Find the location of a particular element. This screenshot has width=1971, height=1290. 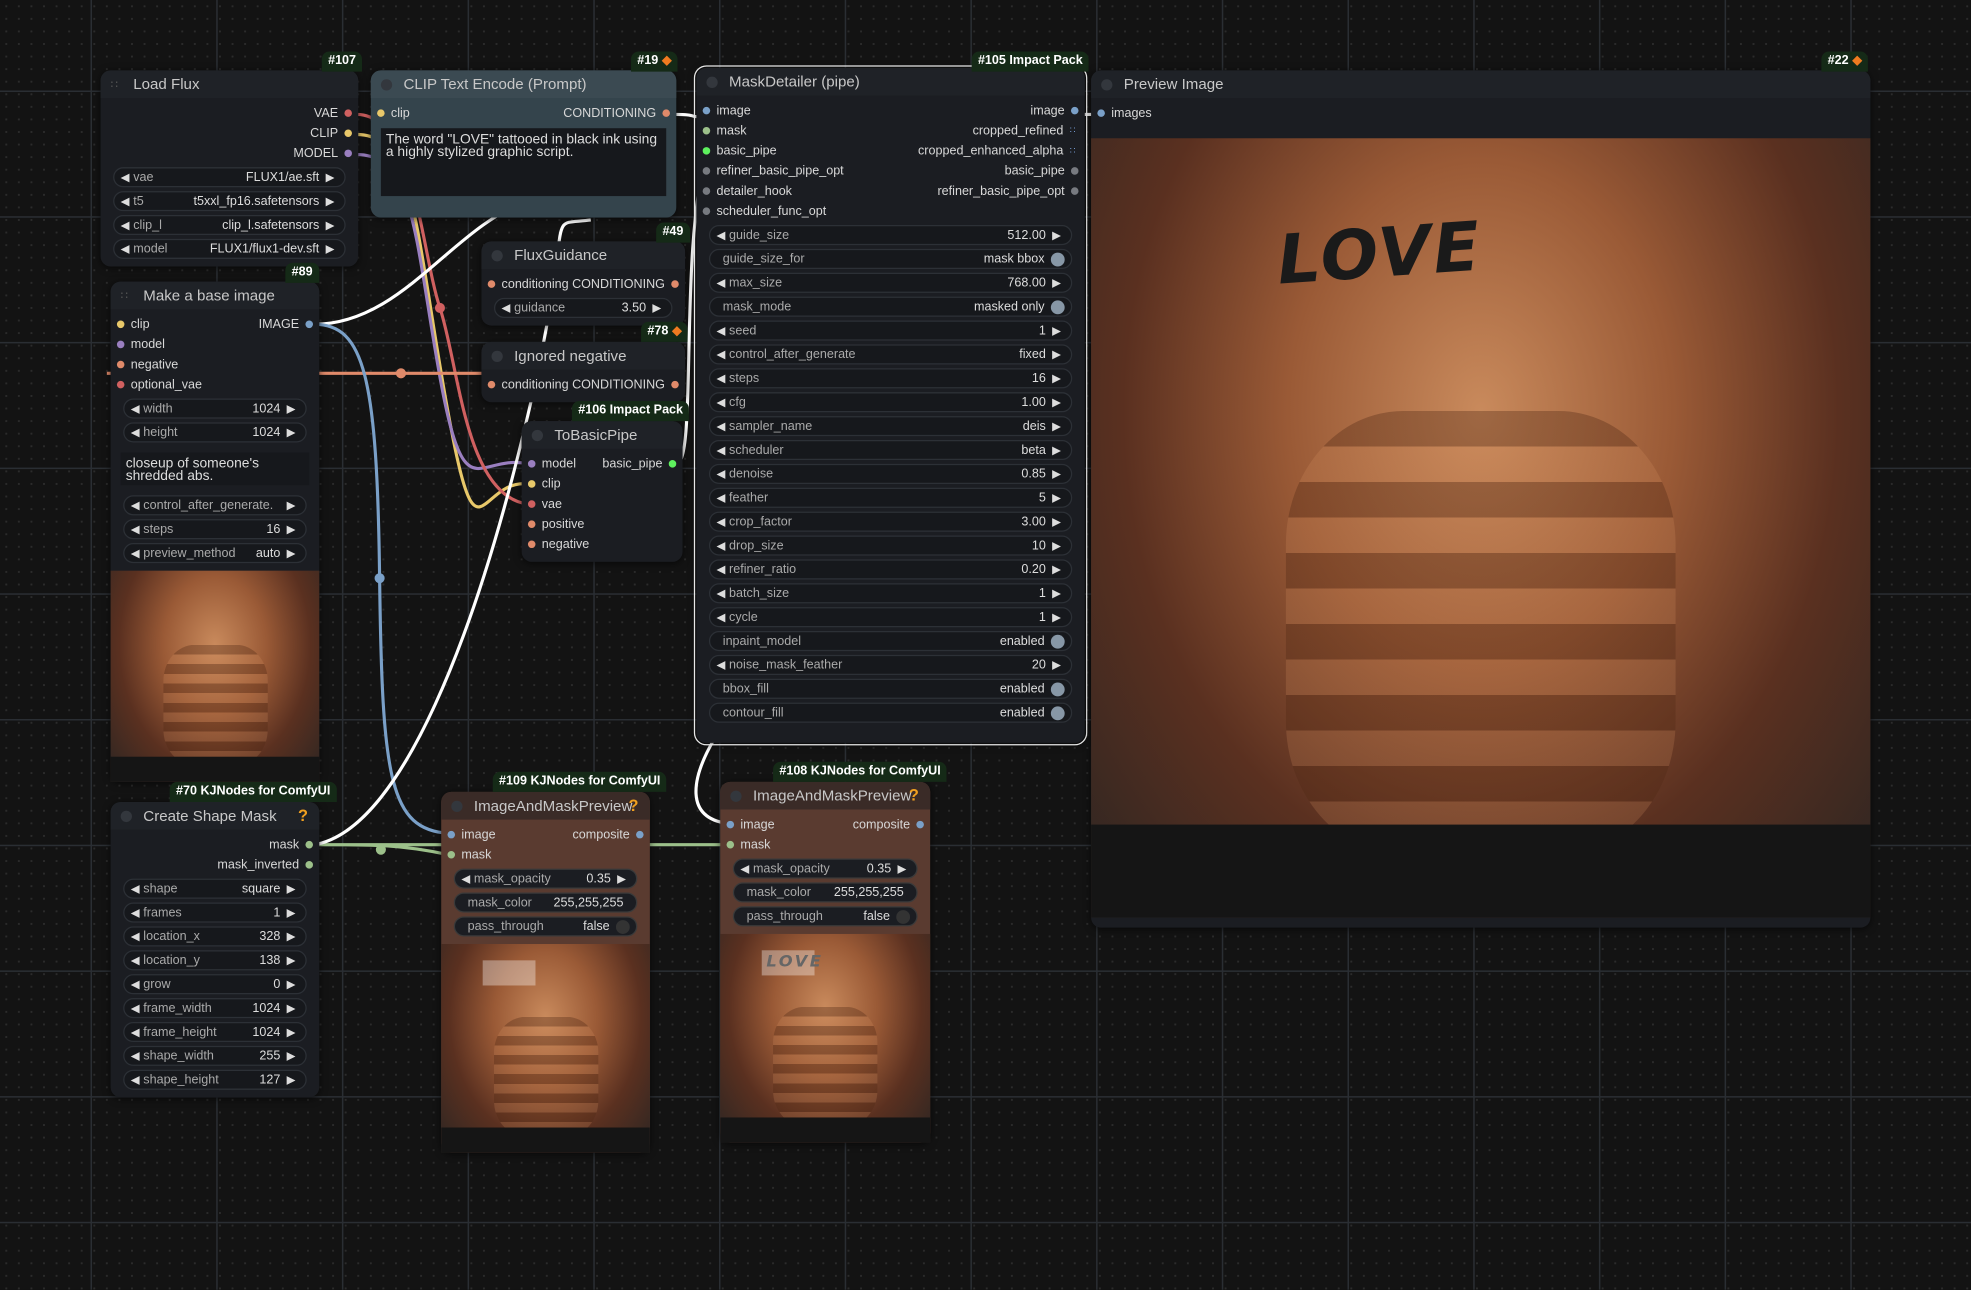

input-slot: conditioning is located at coordinates (525, 385).